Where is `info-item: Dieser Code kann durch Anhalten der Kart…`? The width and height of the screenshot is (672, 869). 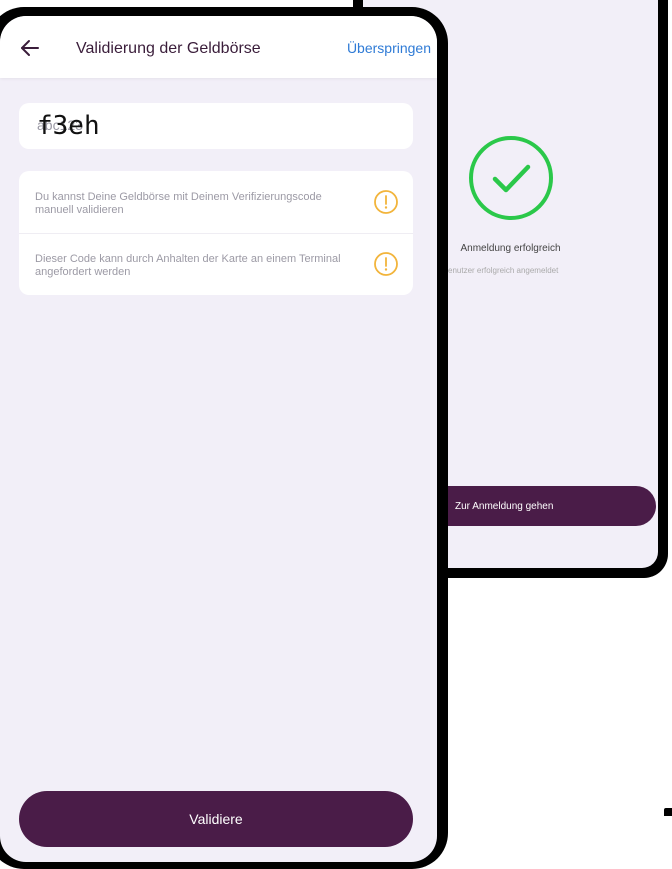 info-item: Dieser Code kann durch Anhalten der Kart… is located at coordinates (216, 264).